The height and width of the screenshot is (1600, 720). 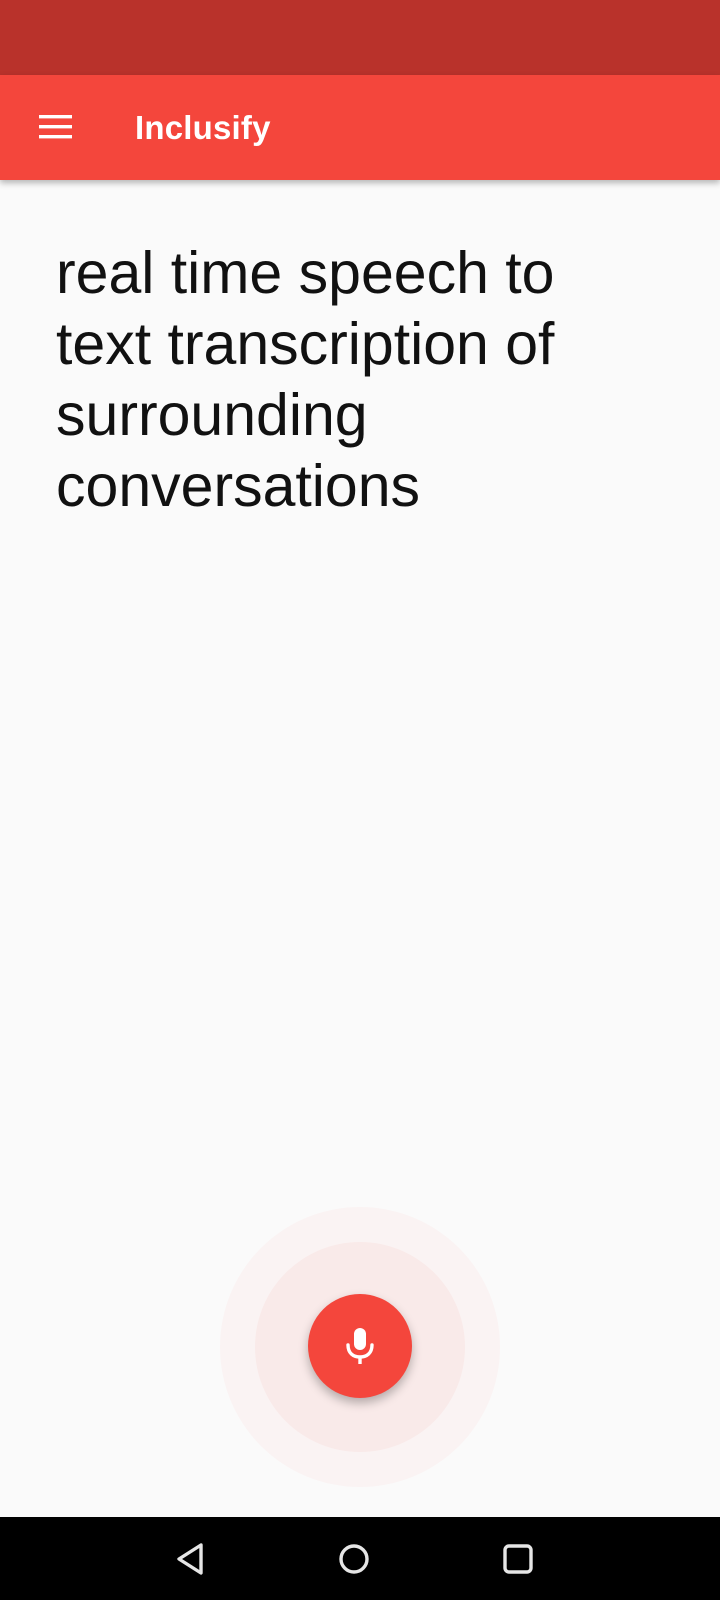 I want to click on menu-button, so click(x=56, y=127).